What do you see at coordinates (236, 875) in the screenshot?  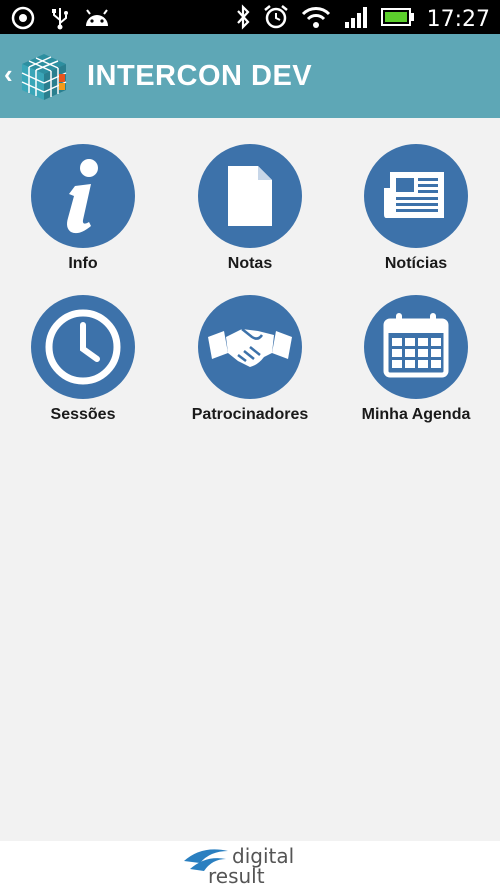 I see `svg-text: result` at bounding box center [236, 875].